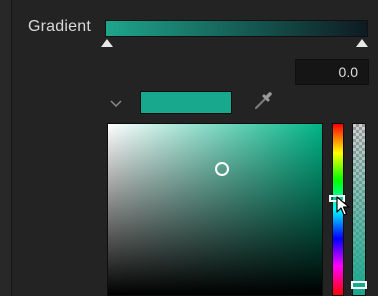 This screenshot has height=296, width=378. What do you see at coordinates (362, 43) in the screenshot?
I see `gradient-stop-right-handle` at bounding box center [362, 43].